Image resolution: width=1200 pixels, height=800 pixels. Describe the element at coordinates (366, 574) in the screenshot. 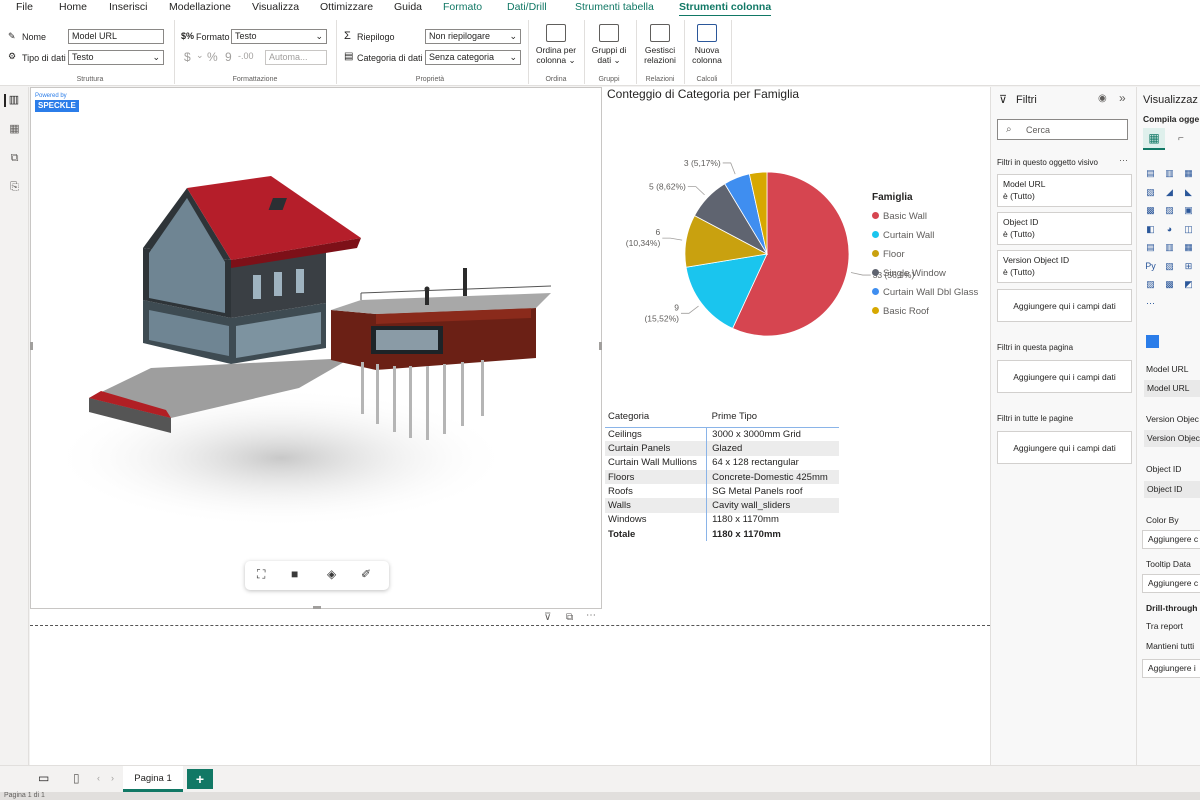

I see `paint-brush-icon: ✐` at that location.